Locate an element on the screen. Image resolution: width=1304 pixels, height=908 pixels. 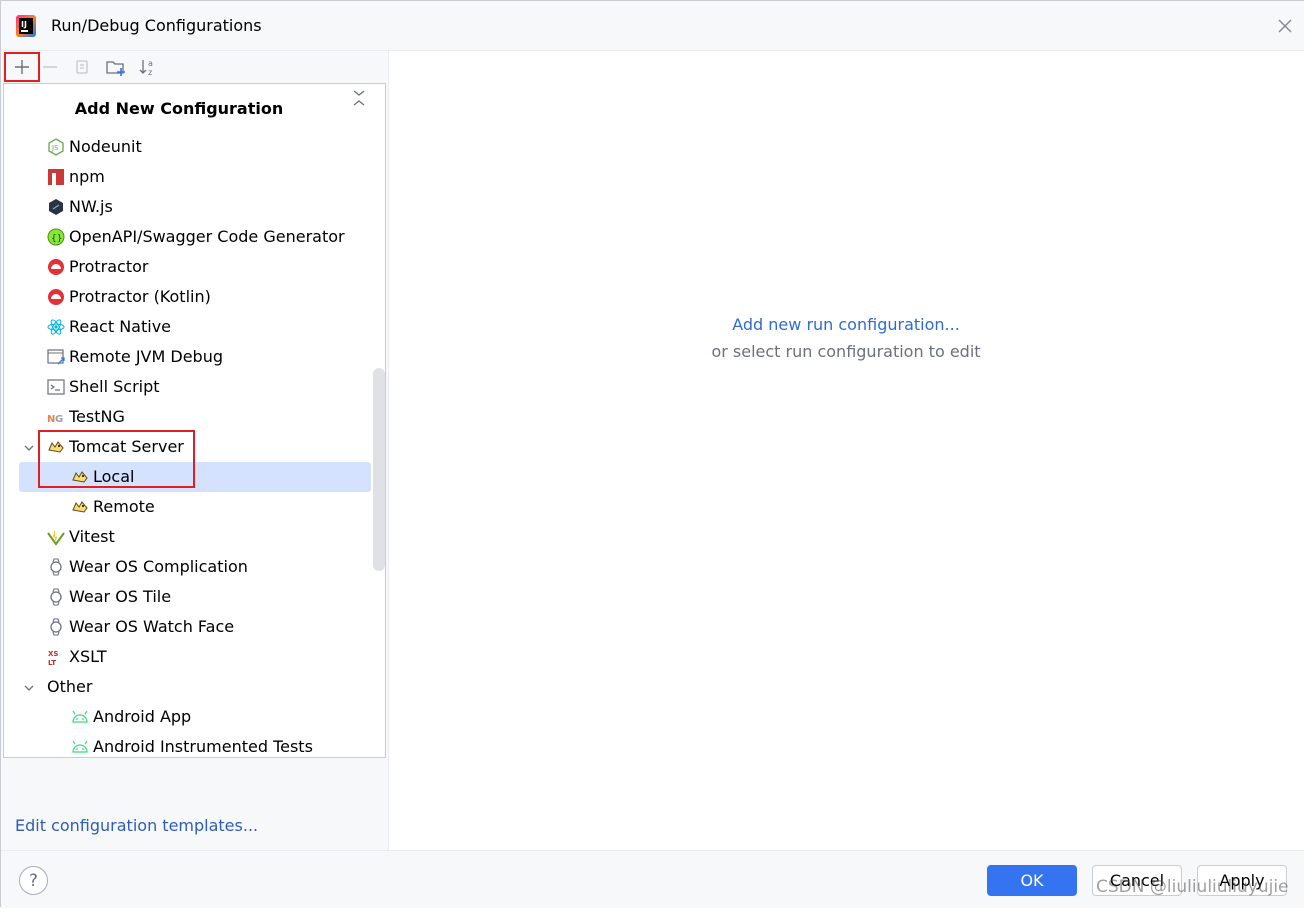
tree-item-protractor-kotlin: Protractor (Kotlin) is located at coordinates (194, 297).